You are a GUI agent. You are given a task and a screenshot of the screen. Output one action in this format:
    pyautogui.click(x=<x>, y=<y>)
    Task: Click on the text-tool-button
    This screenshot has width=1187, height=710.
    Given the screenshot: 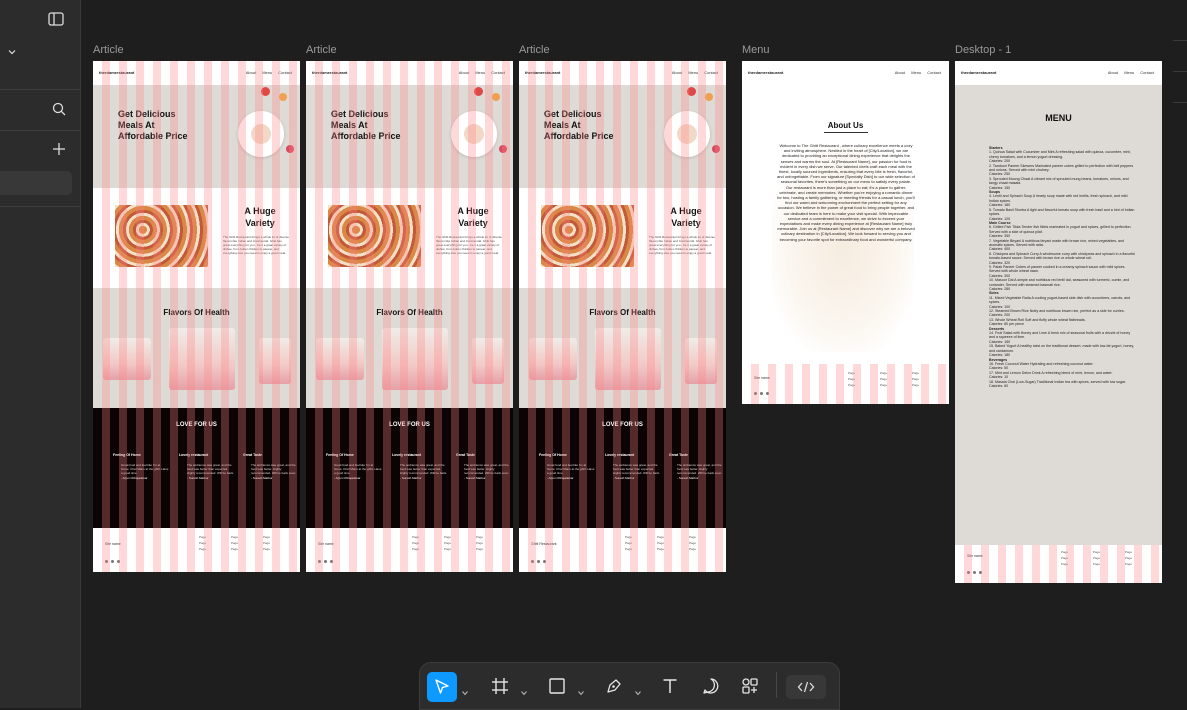 What is the action you would take?
    pyautogui.click(x=670, y=686)
    